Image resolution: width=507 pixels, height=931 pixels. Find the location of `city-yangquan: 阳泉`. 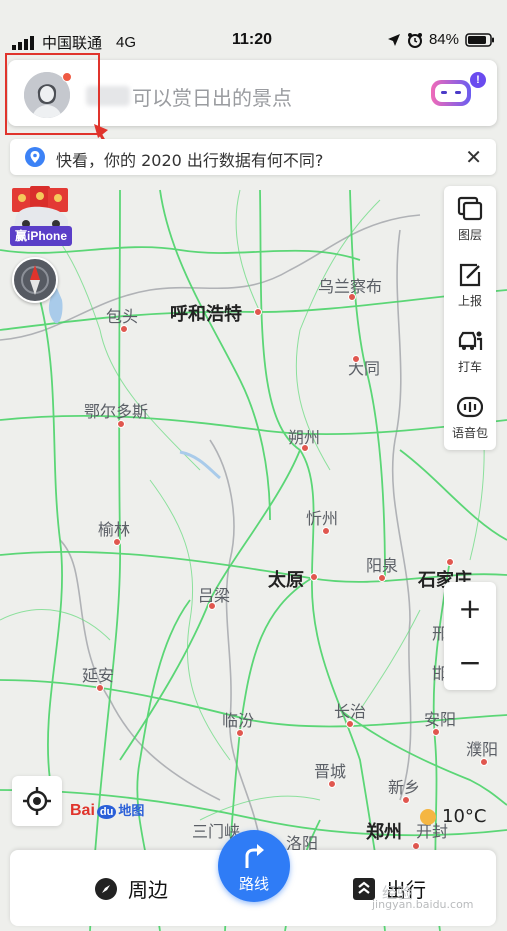

city-yangquan: 阳泉 is located at coordinates (382, 567).